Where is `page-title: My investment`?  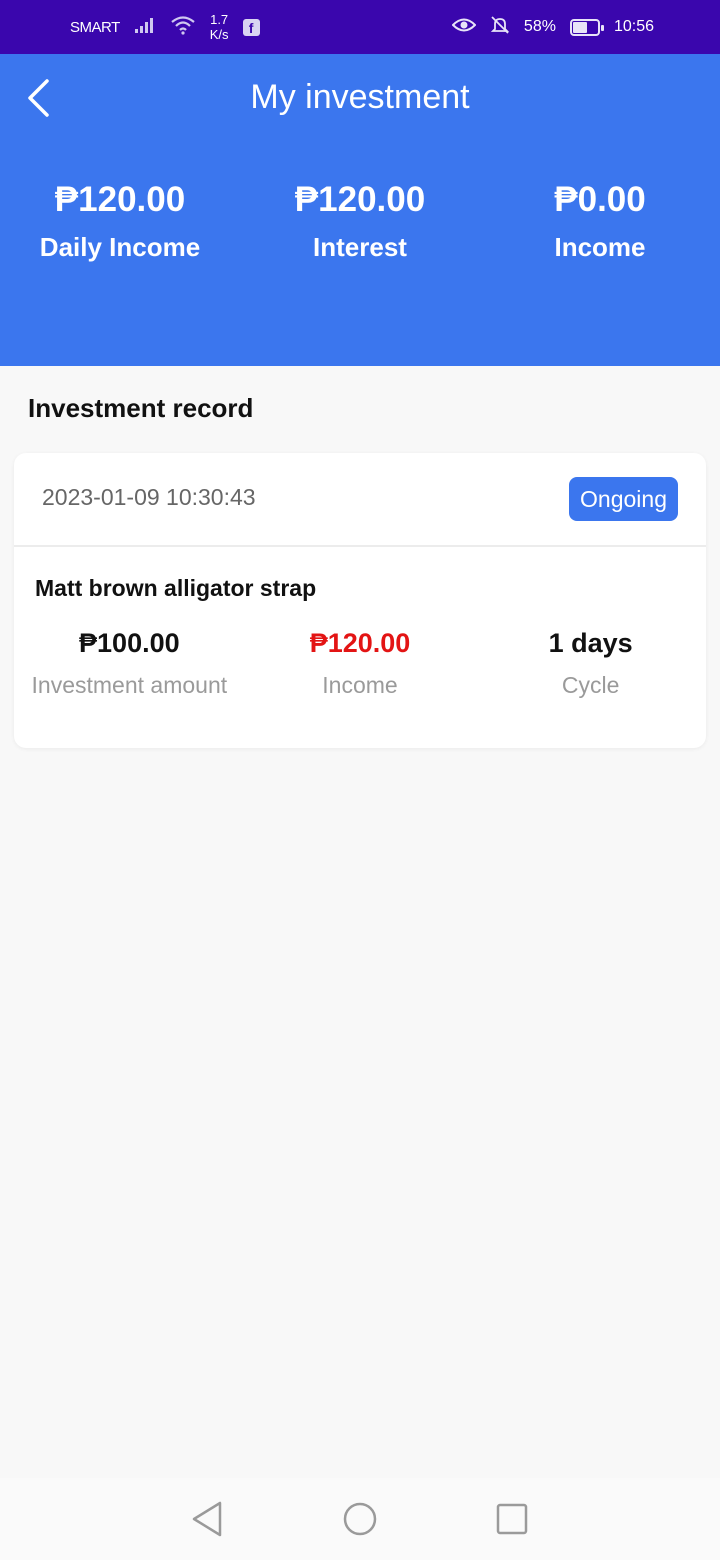 page-title: My investment is located at coordinates (360, 97).